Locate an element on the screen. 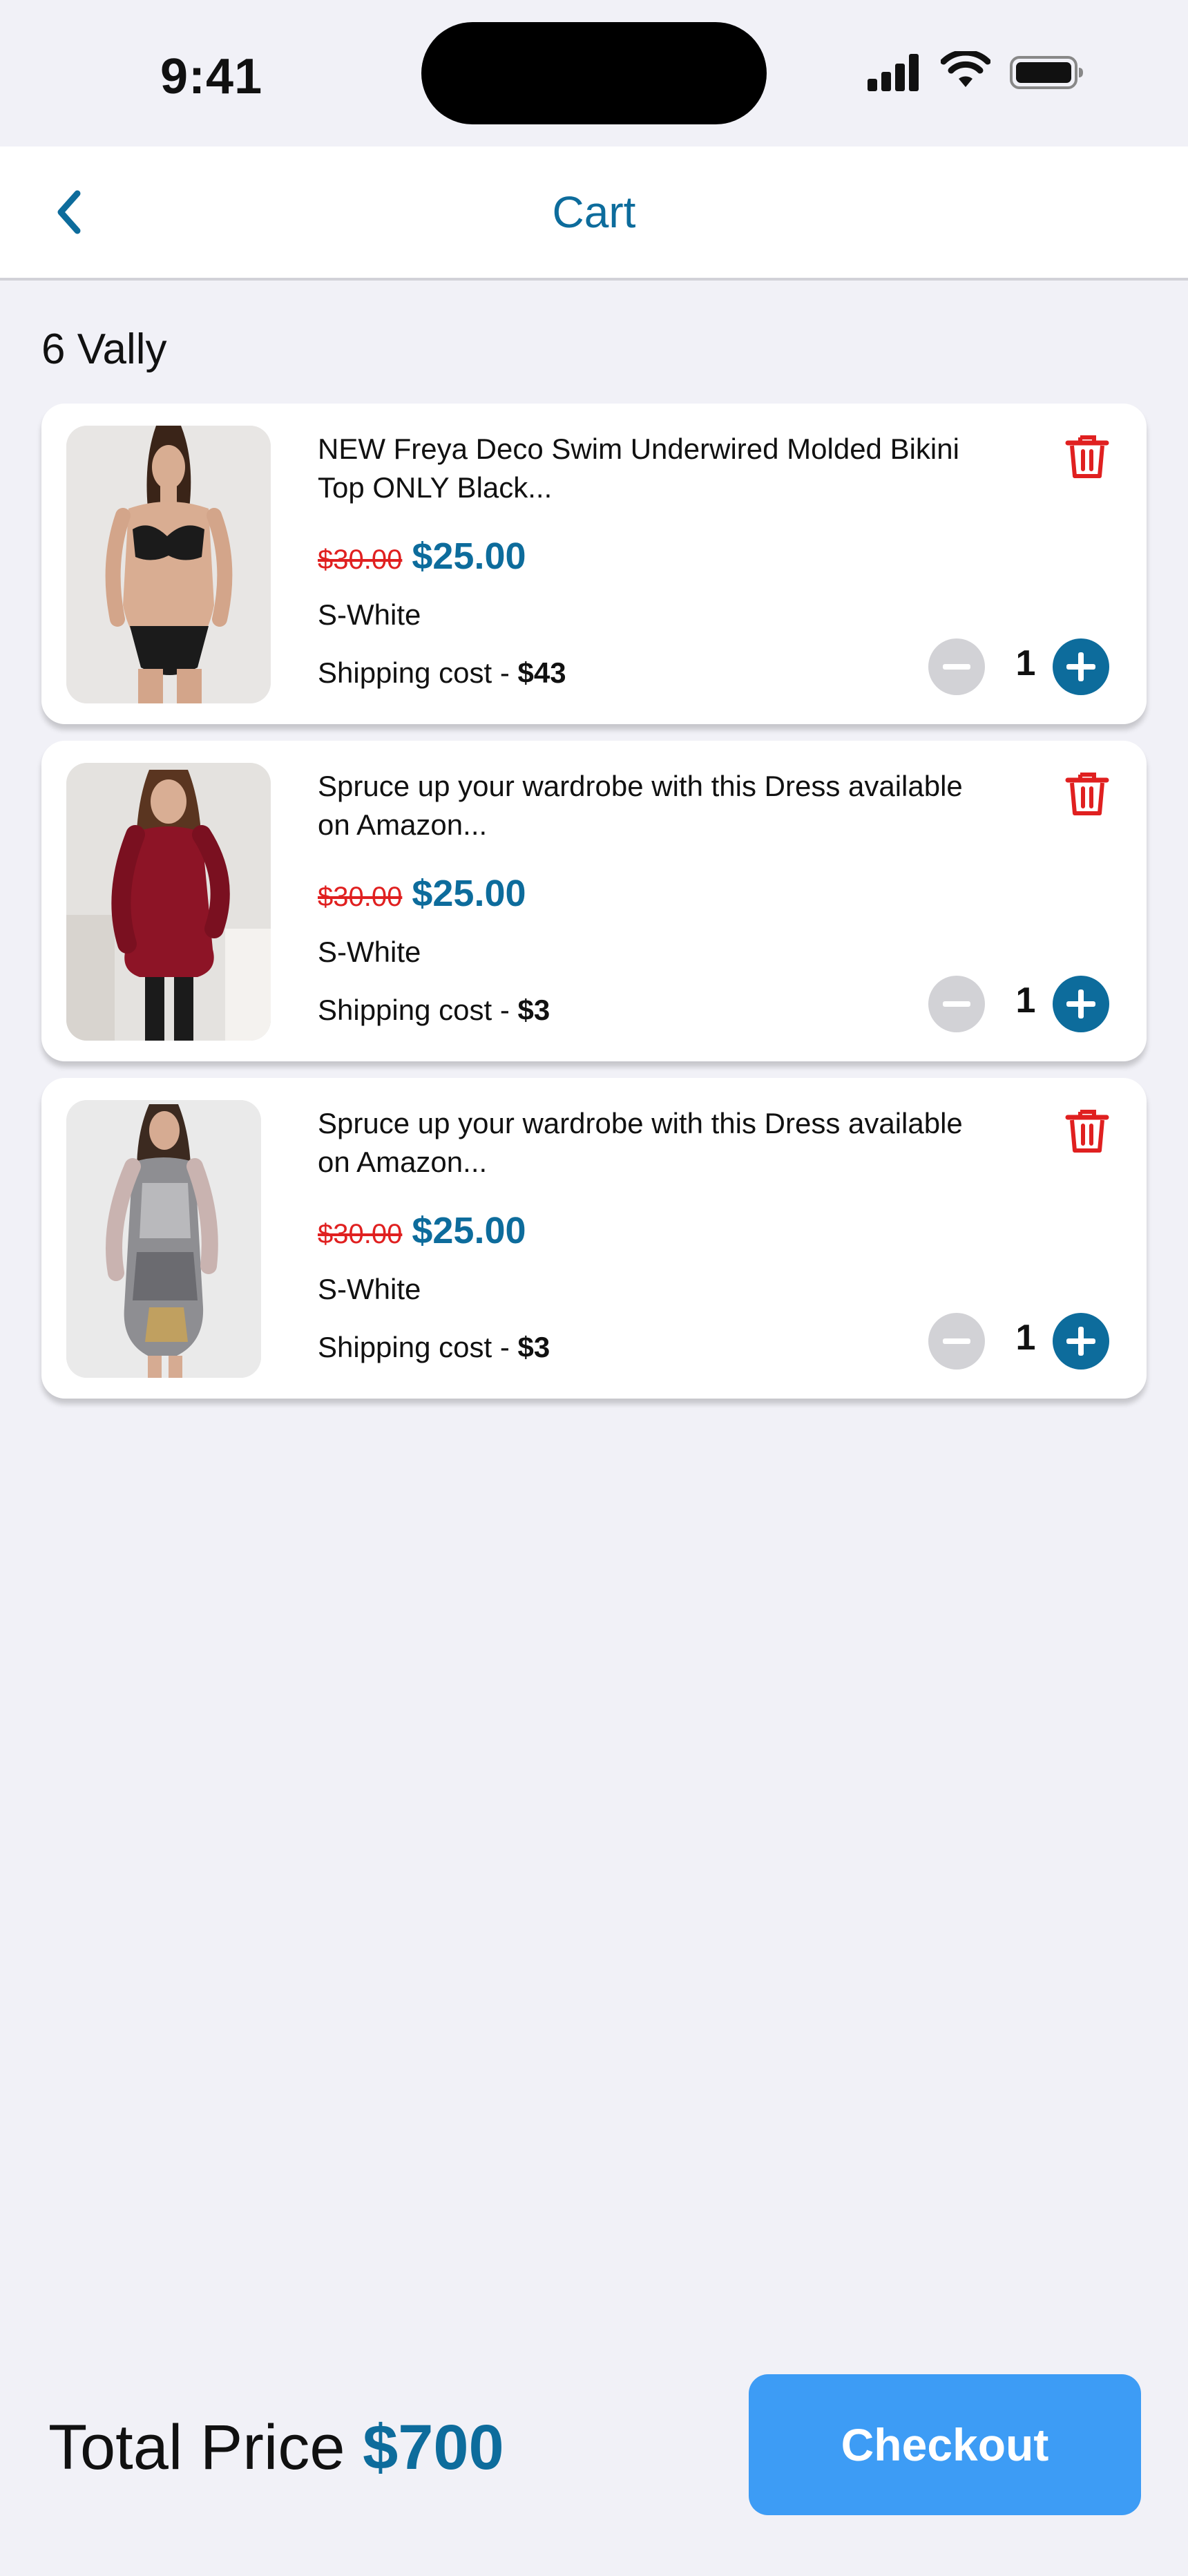 This screenshot has height=2576, width=1188. shipping-cost: Shipping cost - $43 is located at coordinates (442, 673).